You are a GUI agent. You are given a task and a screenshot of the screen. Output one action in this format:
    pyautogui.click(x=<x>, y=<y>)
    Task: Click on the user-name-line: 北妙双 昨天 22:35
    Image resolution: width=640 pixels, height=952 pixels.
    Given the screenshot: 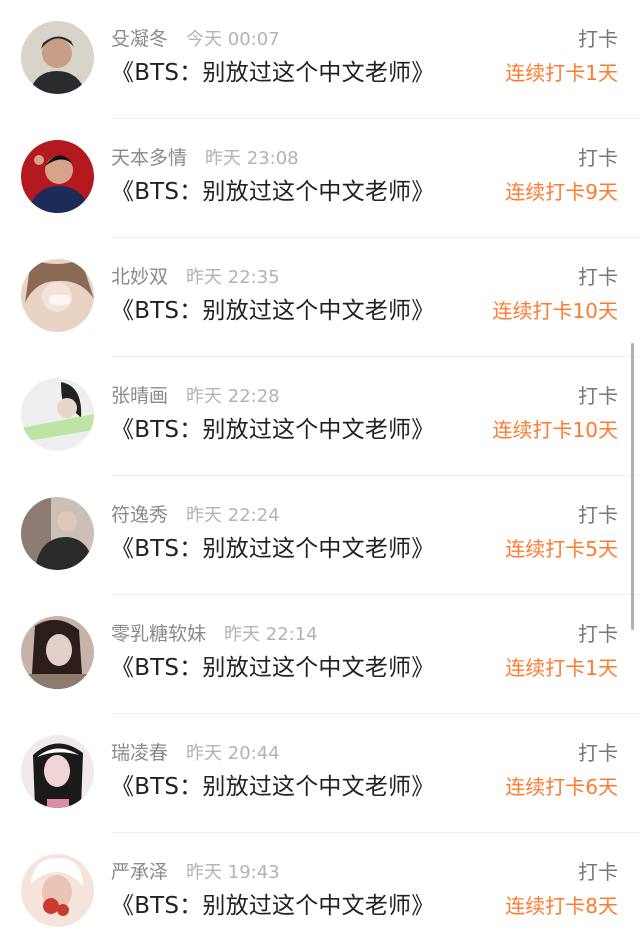 What is the action you would take?
    pyautogui.click(x=195, y=277)
    